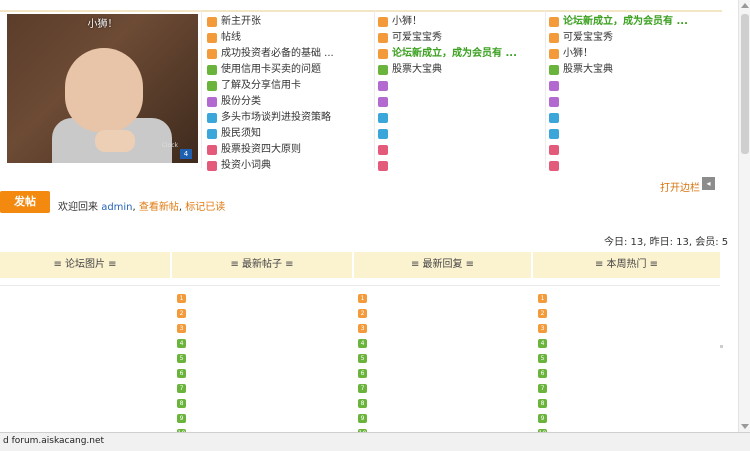  I want to click on photo-caption: 小狮！, so click(102, 24).